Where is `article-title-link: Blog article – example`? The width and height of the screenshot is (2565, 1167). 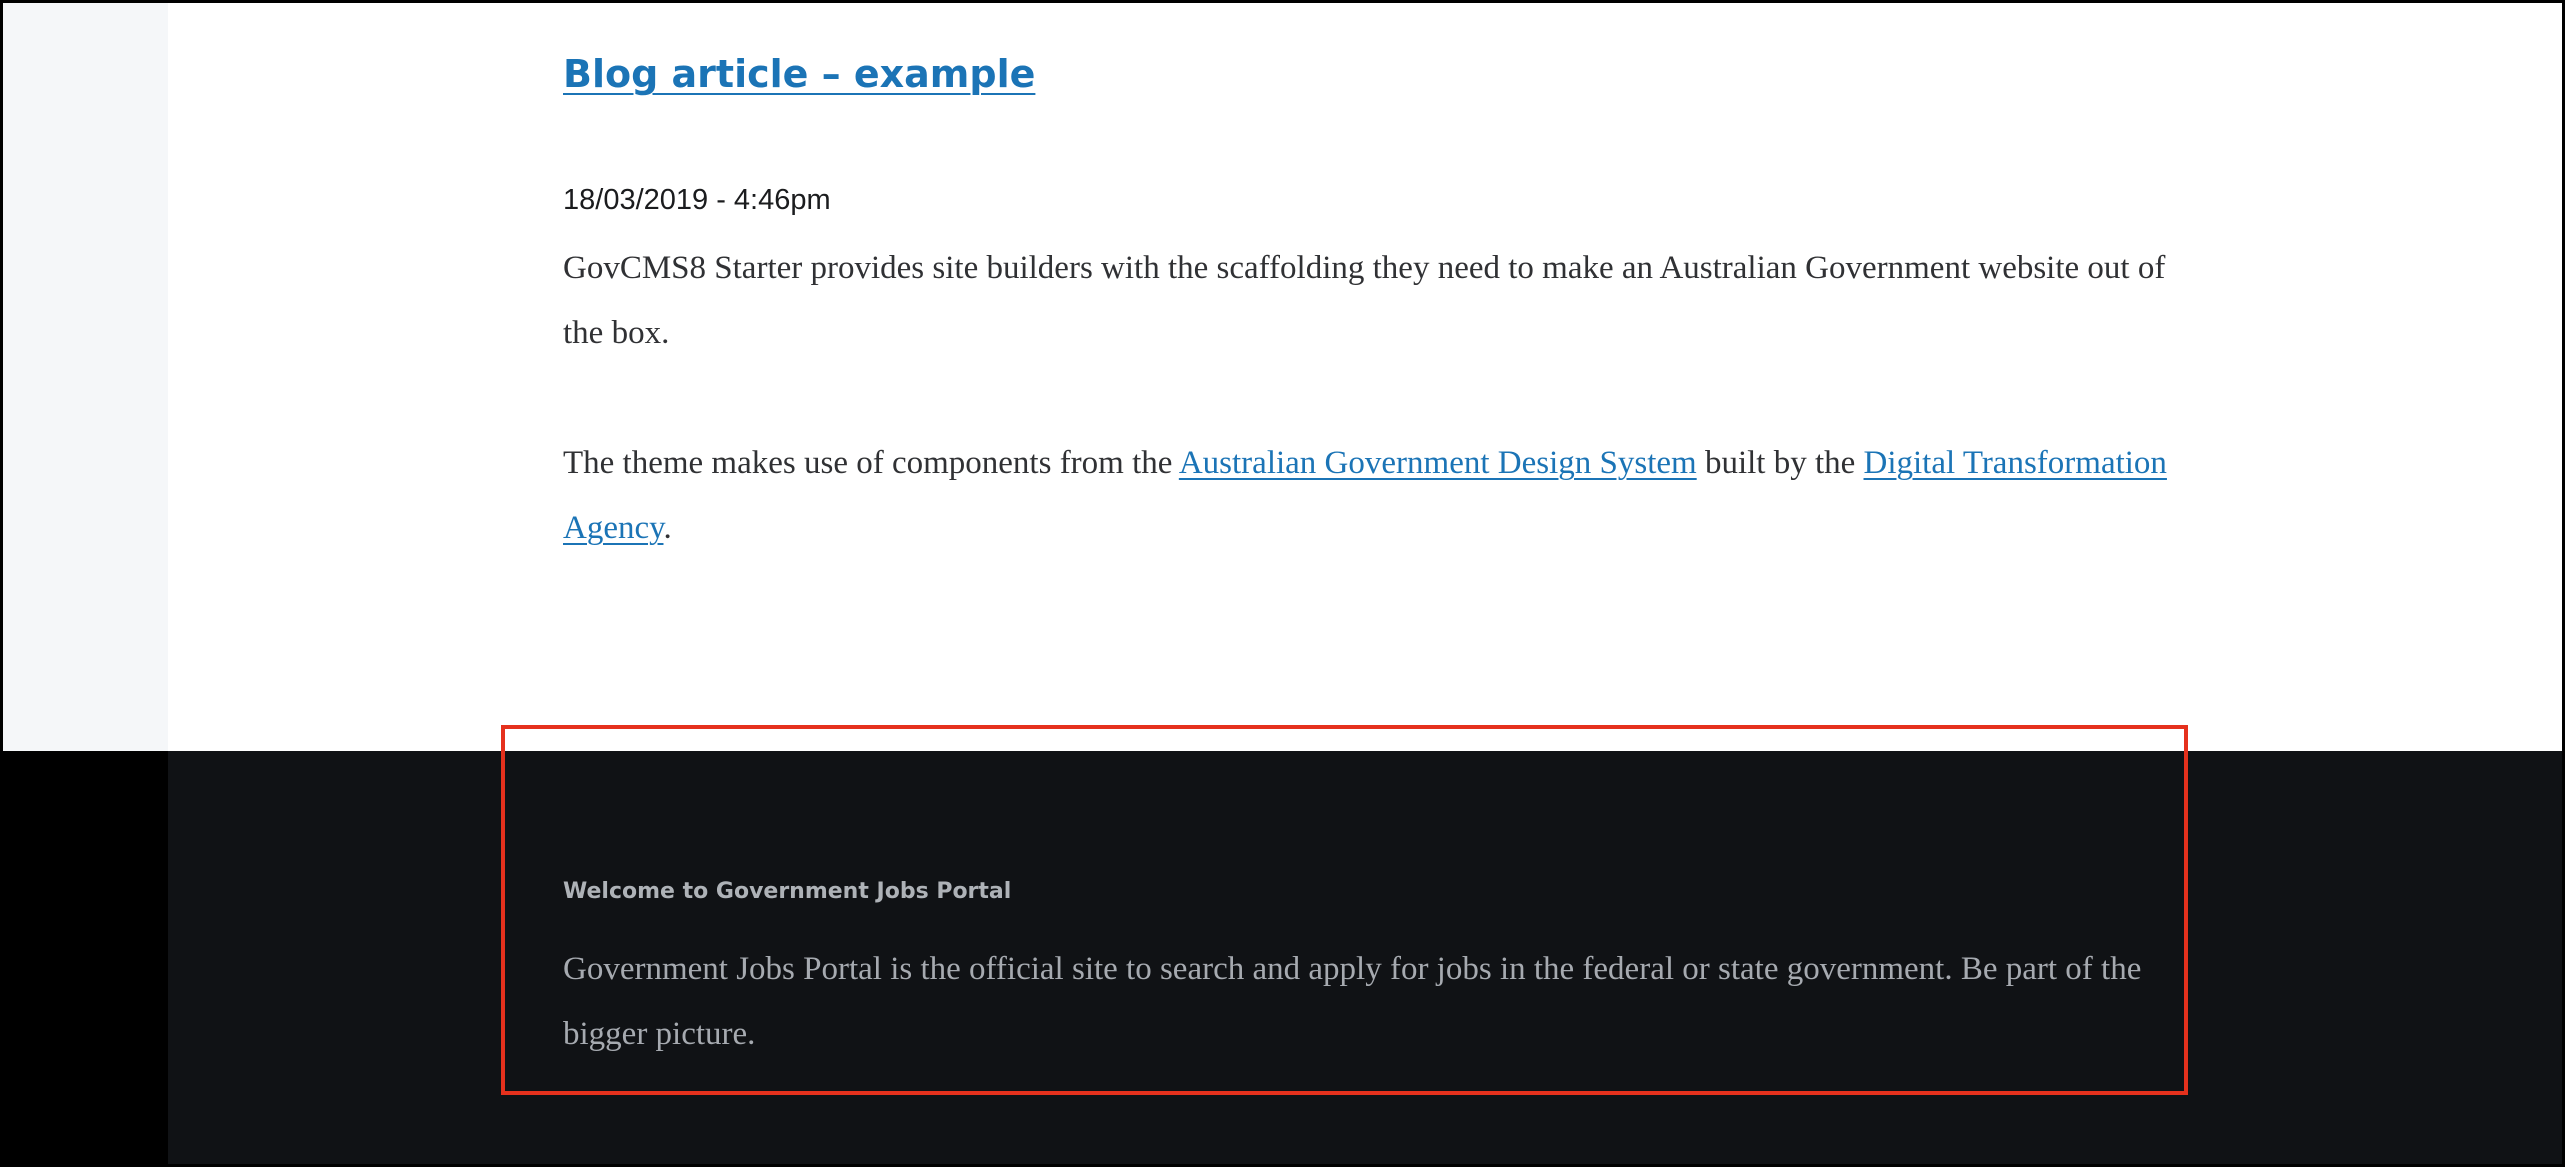 article-title-link: Blog article – example is located at coordinates (799, 74).